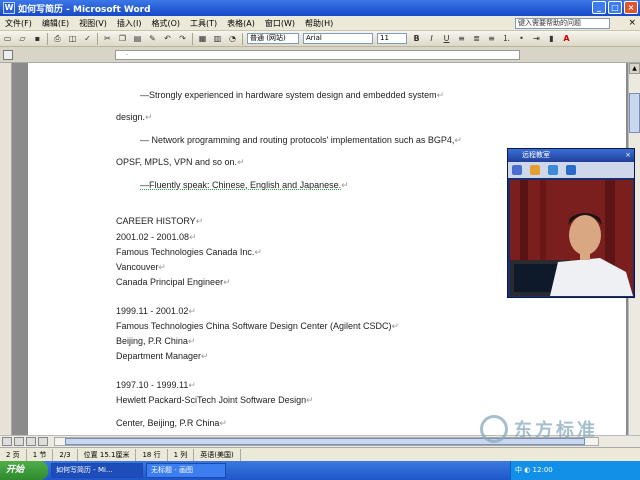 This screenshot has height=480, width=640. I want to click on document-close-icon: ×, so click(632, 23).